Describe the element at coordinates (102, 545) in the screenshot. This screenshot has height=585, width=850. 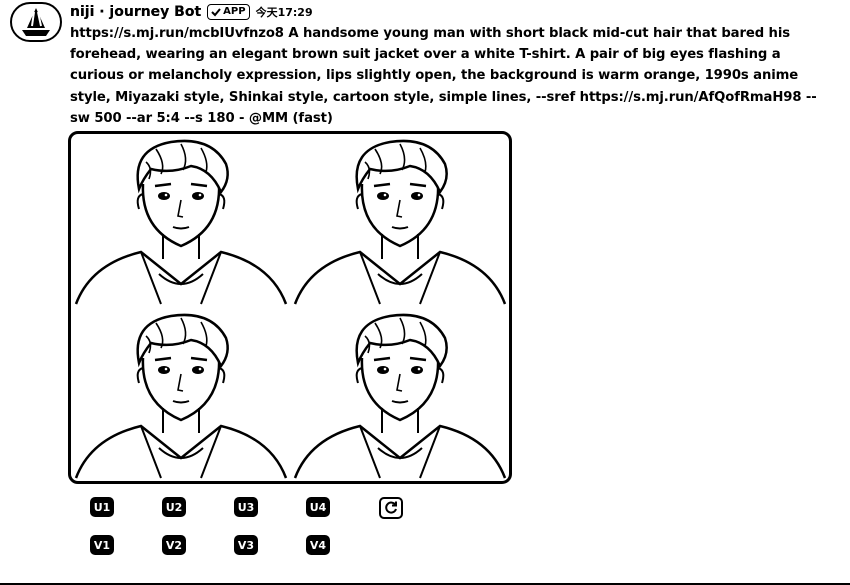
I see `variation-1-button: V1` at that location.